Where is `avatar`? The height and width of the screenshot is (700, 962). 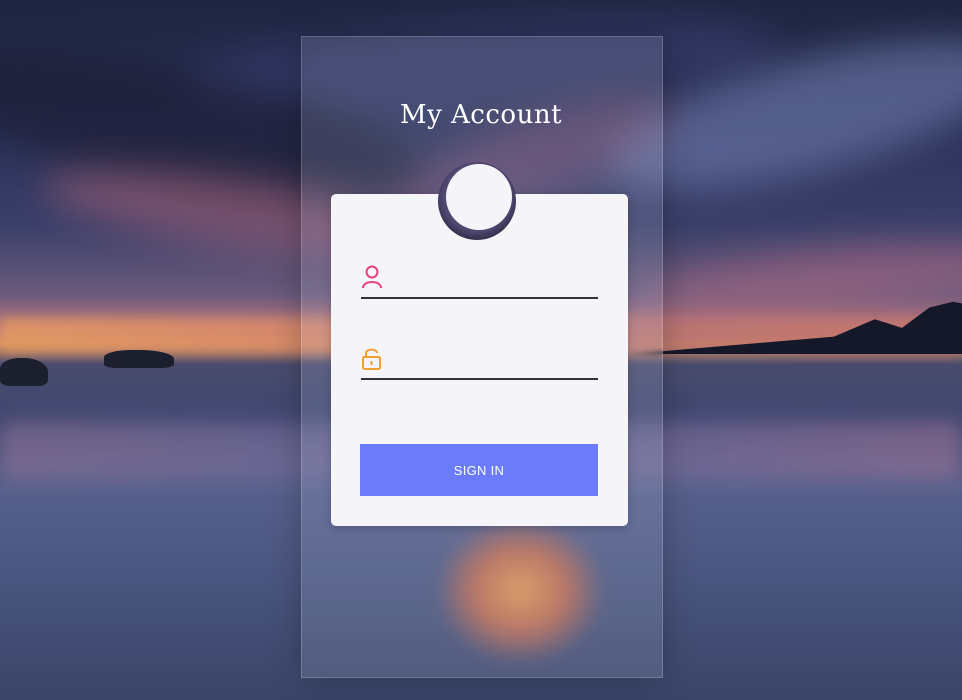 avatar is located at coordinates (479, 197).